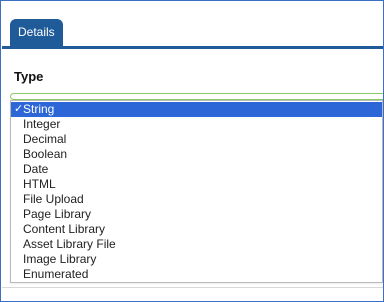  What do you see at coordinates (196, 199) in the screenshot?
I see `option-file-upload: File Upload` at bounding box center [196, 199].